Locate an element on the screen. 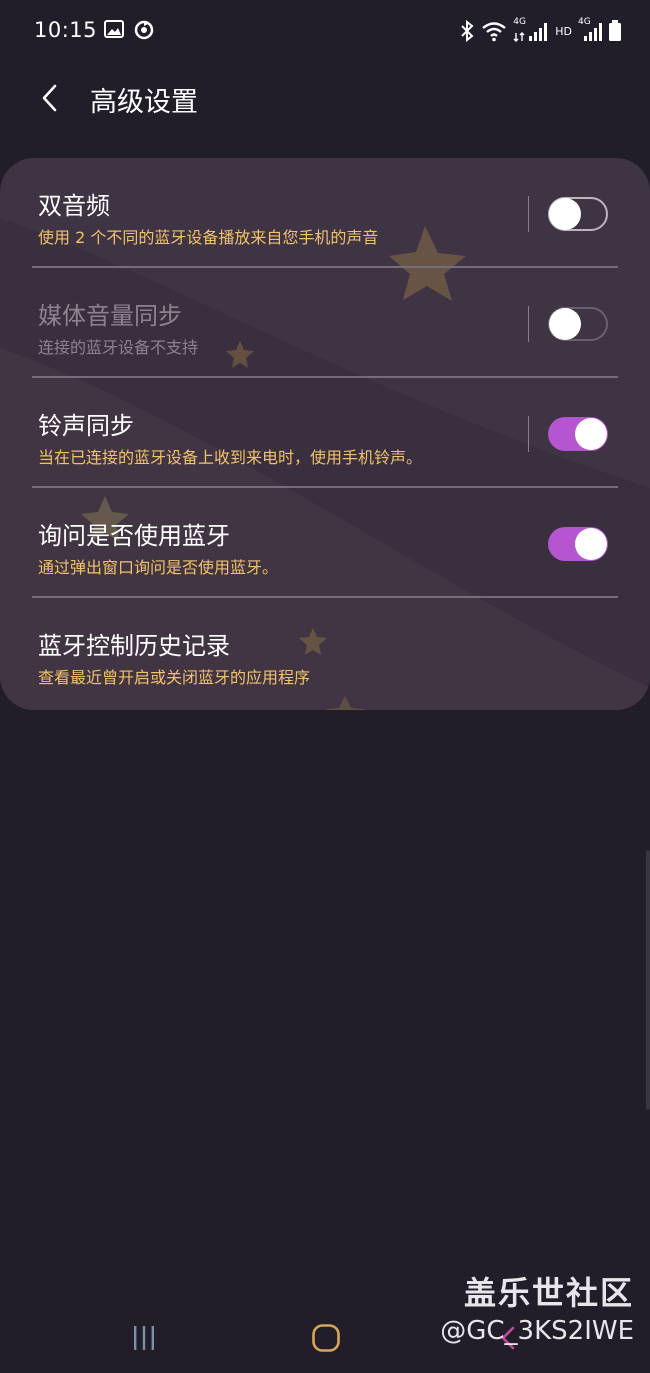 This screenshot has height=1373, width=650. image-icon is located at coordinates (114, 31).